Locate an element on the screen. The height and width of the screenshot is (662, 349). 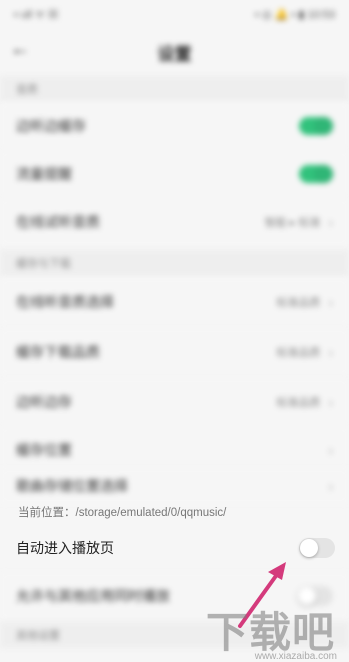
watermark-url: www.xiazaiba.com is located at coordinates (295, 656).